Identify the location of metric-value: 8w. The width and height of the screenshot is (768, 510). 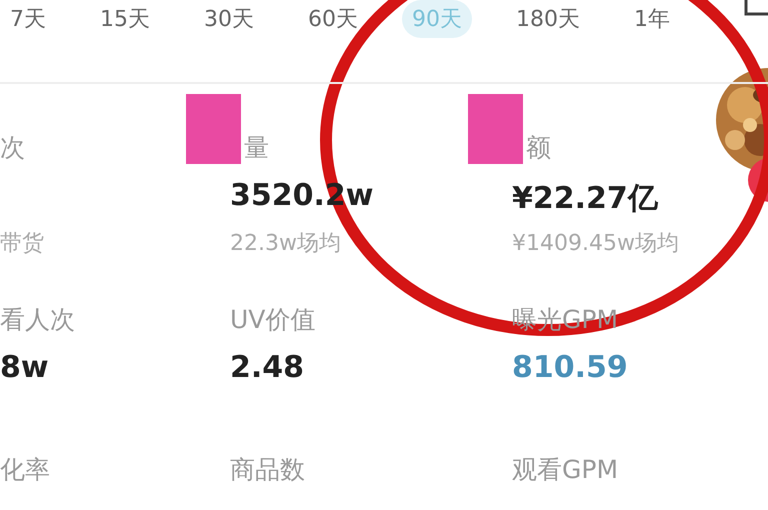
(24, 368).